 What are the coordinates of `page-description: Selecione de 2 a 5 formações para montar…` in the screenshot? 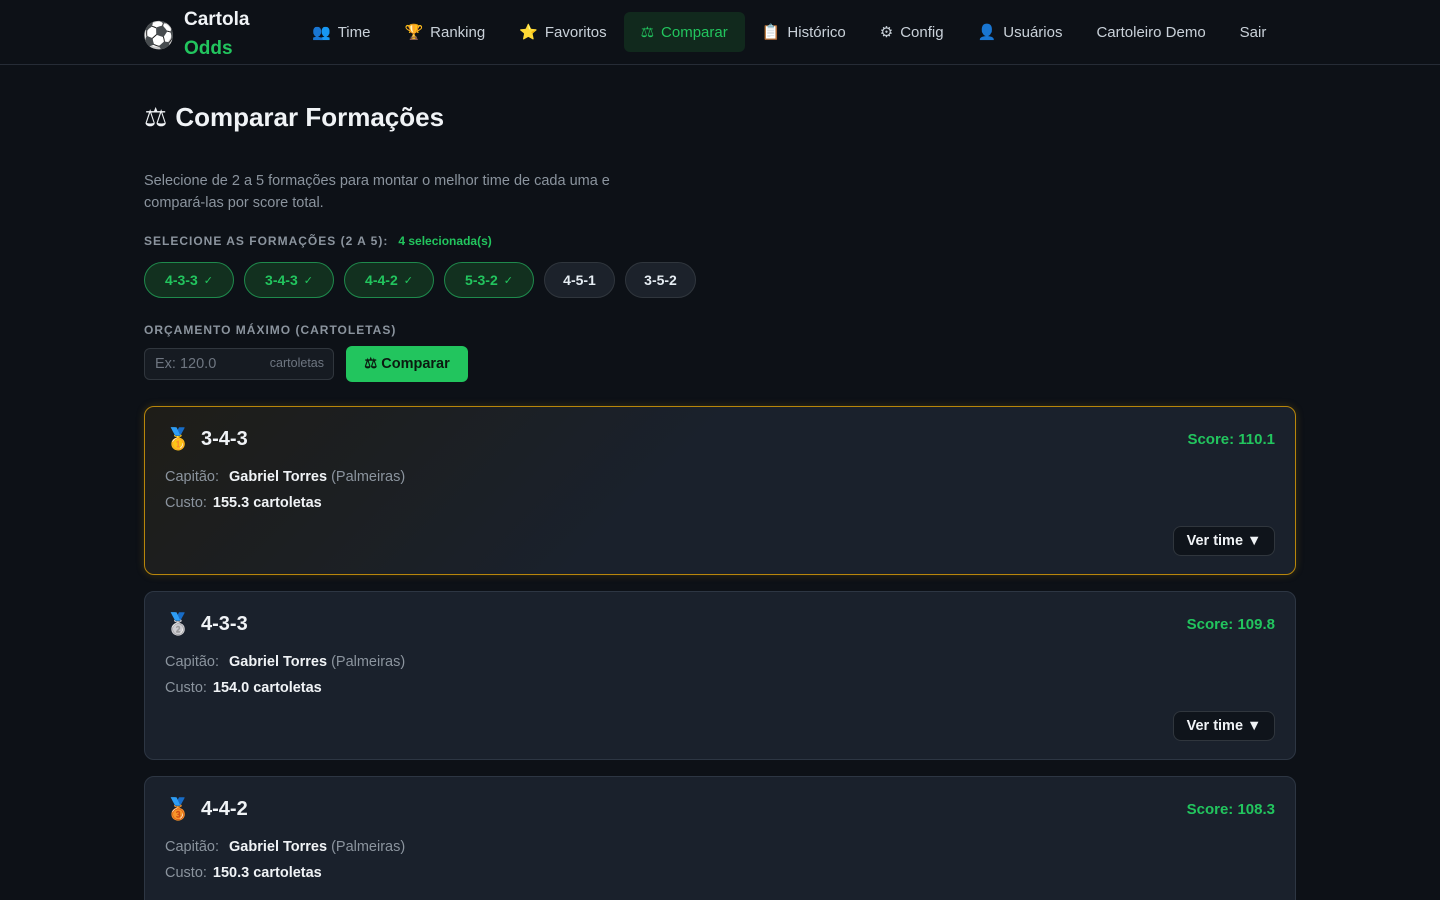 It's located at (377, 192).